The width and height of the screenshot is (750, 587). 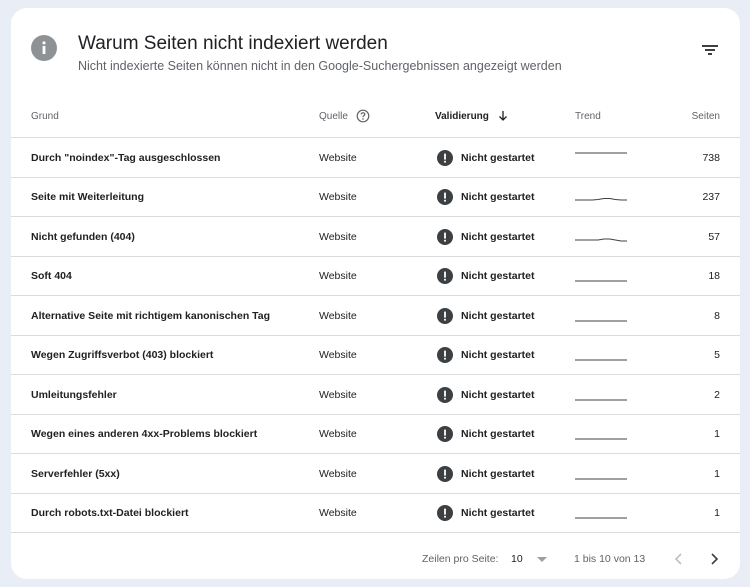 I want to click on column-header-seiten: Seiten, so click(x=706, y=116).